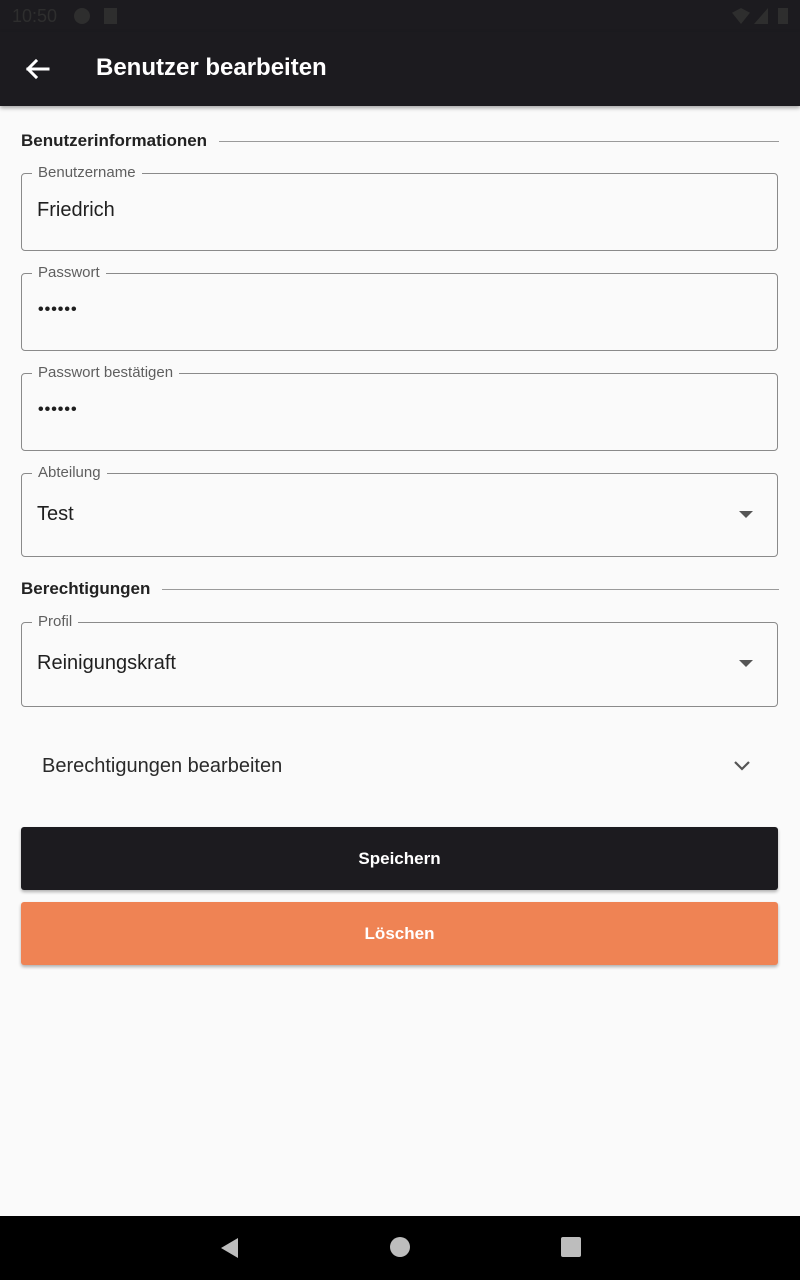 This screenshot has width=800, height=1280. What do you see at coordinates (76, 210) in the screenshot?
I see `username-value: Friedrich` at bounding box center [76, 210].